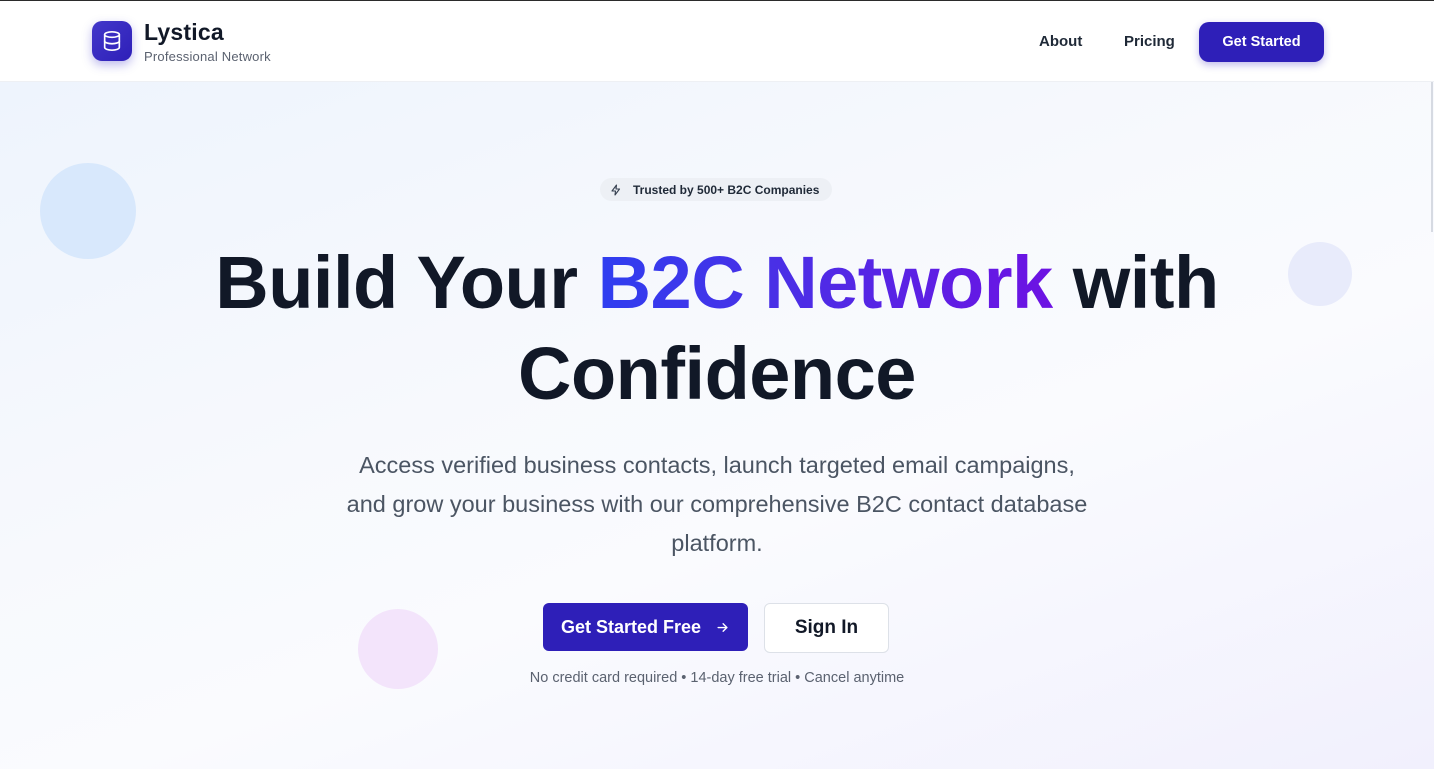 The height and width of the screenshot is (779, 1434). I want to click on headline-part2: with, so click(1135, 282).